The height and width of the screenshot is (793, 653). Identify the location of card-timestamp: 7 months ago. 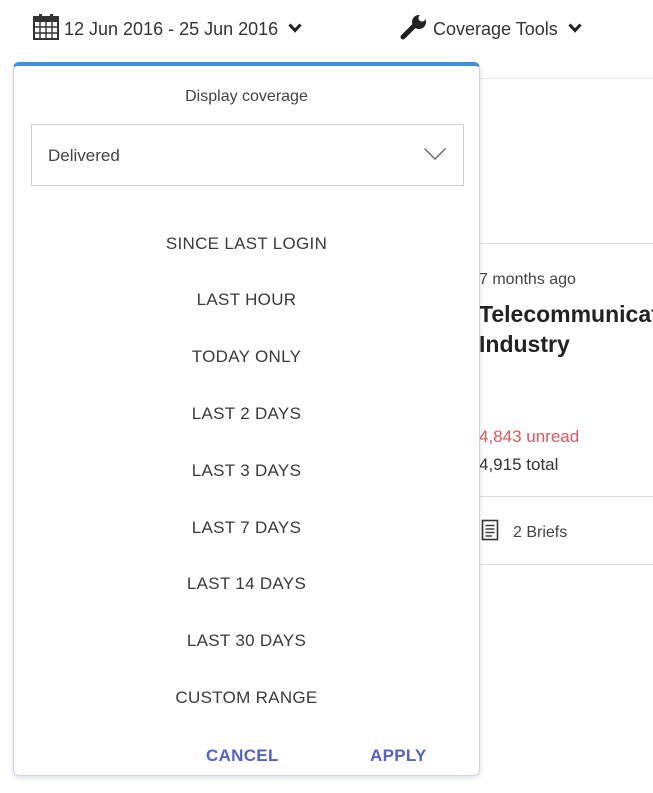
(527, 279).